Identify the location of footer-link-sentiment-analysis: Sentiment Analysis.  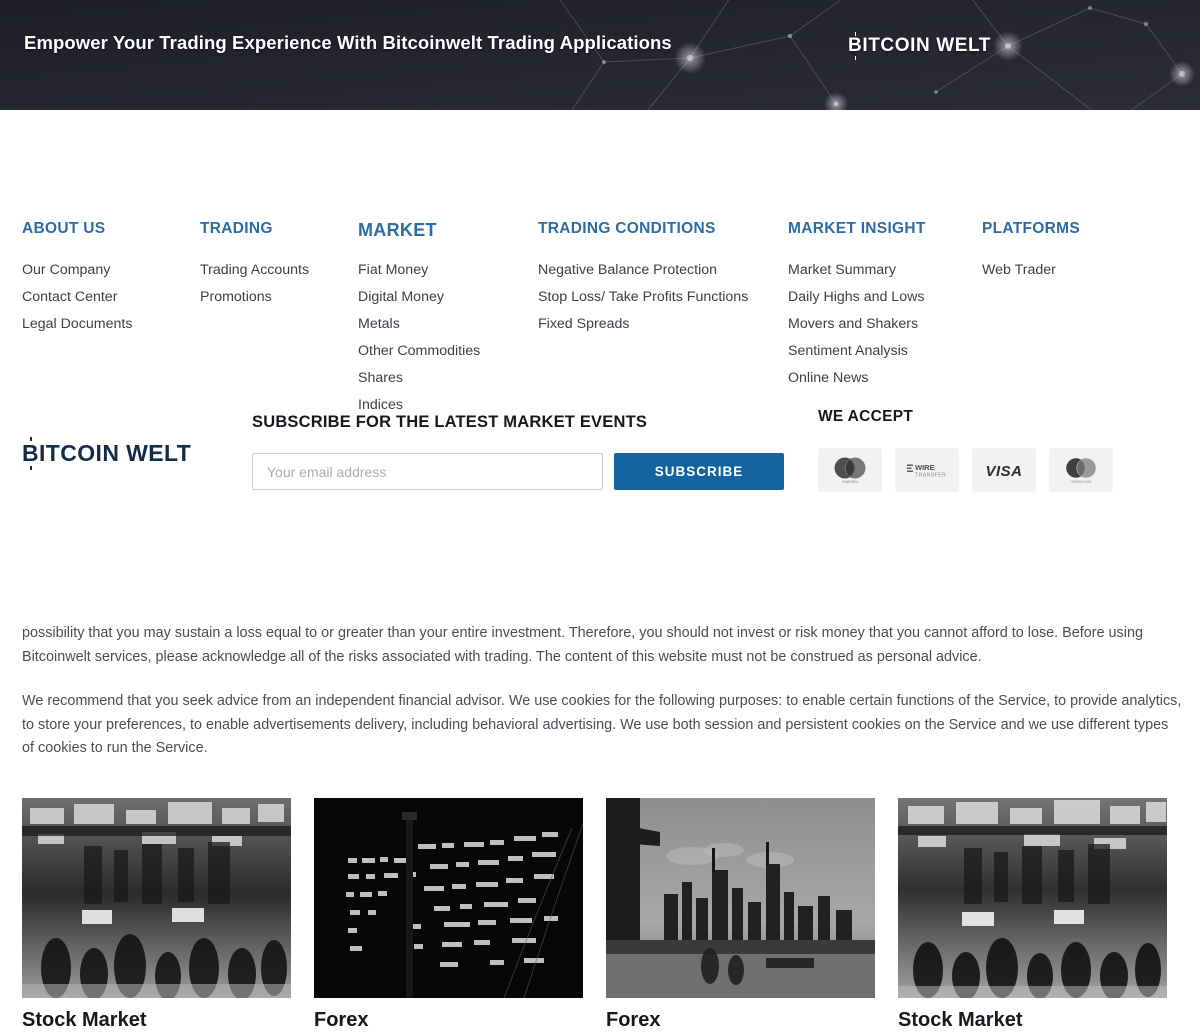
(857, 351).